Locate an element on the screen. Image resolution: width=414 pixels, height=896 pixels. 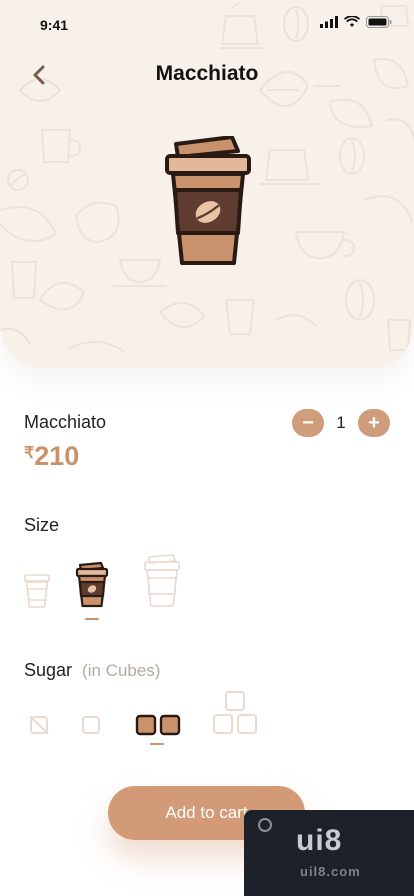
quantity-value: 1 is located at coordinates (341, 422).